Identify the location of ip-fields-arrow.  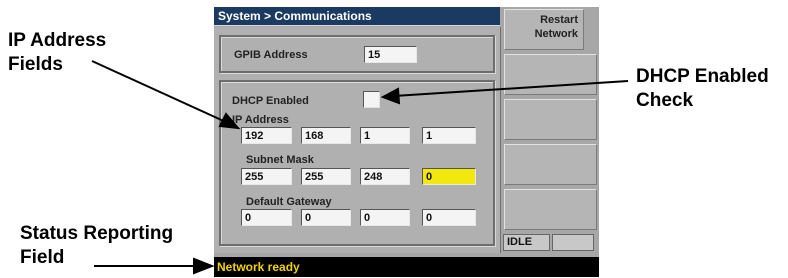
(160, 92).